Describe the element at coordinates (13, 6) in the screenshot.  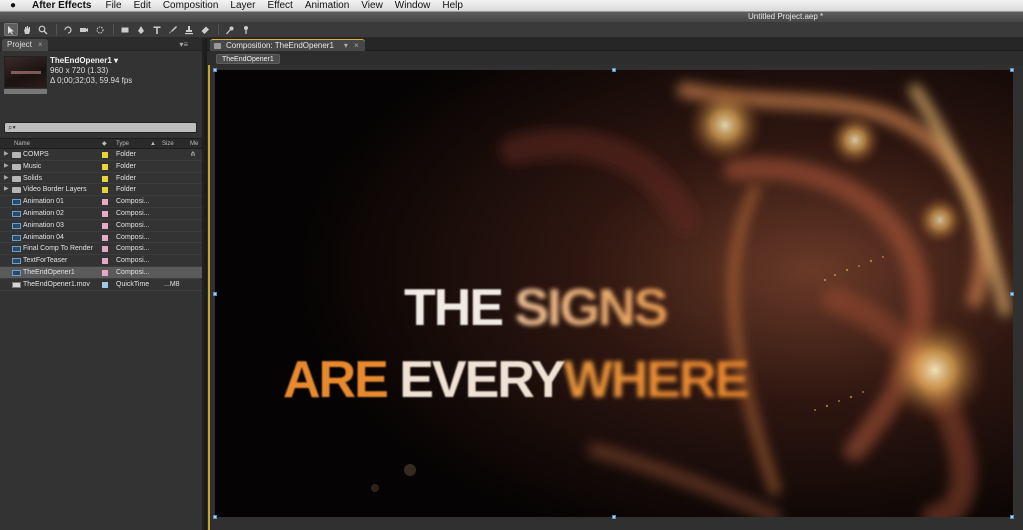
I see `apple-icon: ●` at that location.